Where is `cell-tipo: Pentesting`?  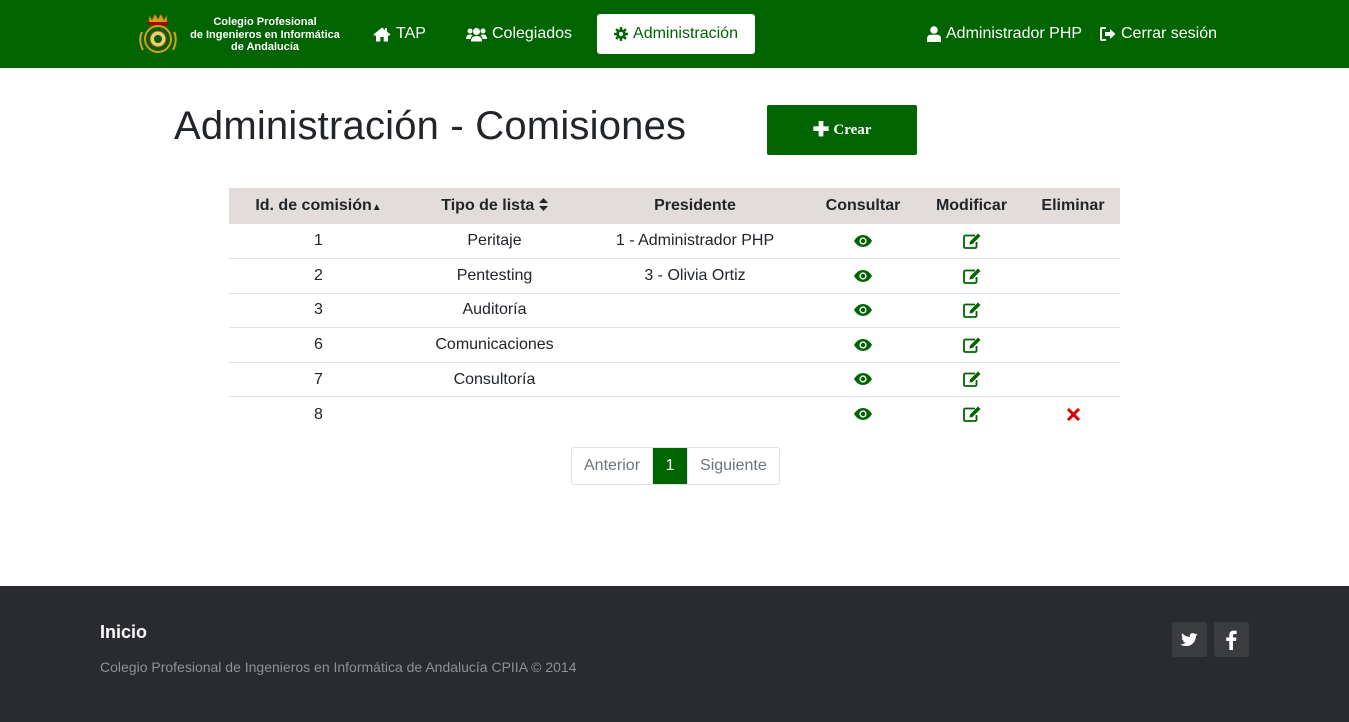 cell-tipo: Pentesting is located at coordinates (494, 276).